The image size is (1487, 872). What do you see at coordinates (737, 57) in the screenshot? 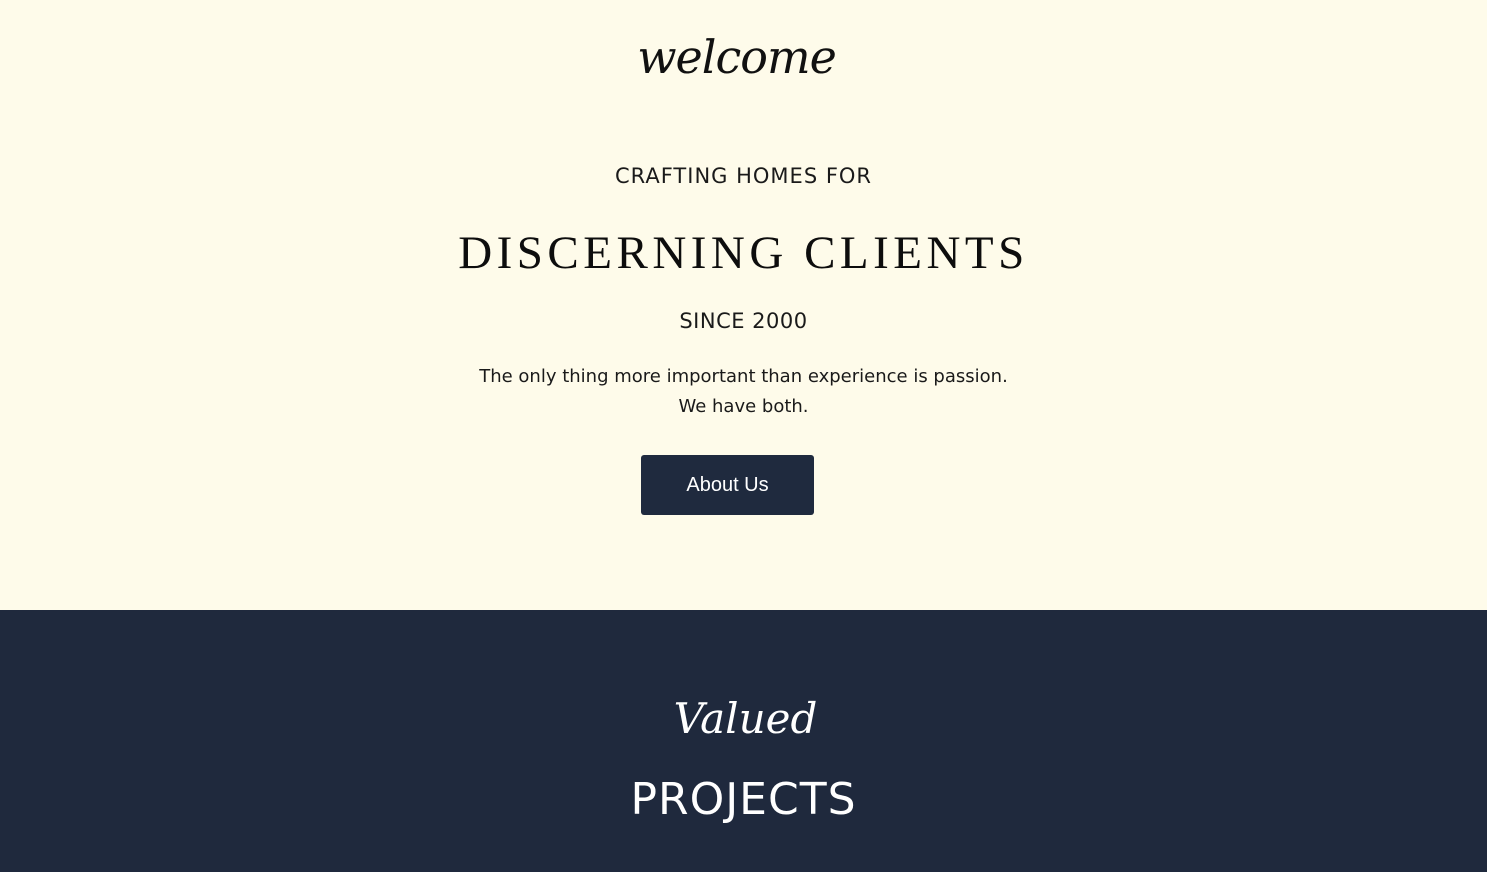
I see `welcome-script-heading: welcome` at bounding box center [737, 57].